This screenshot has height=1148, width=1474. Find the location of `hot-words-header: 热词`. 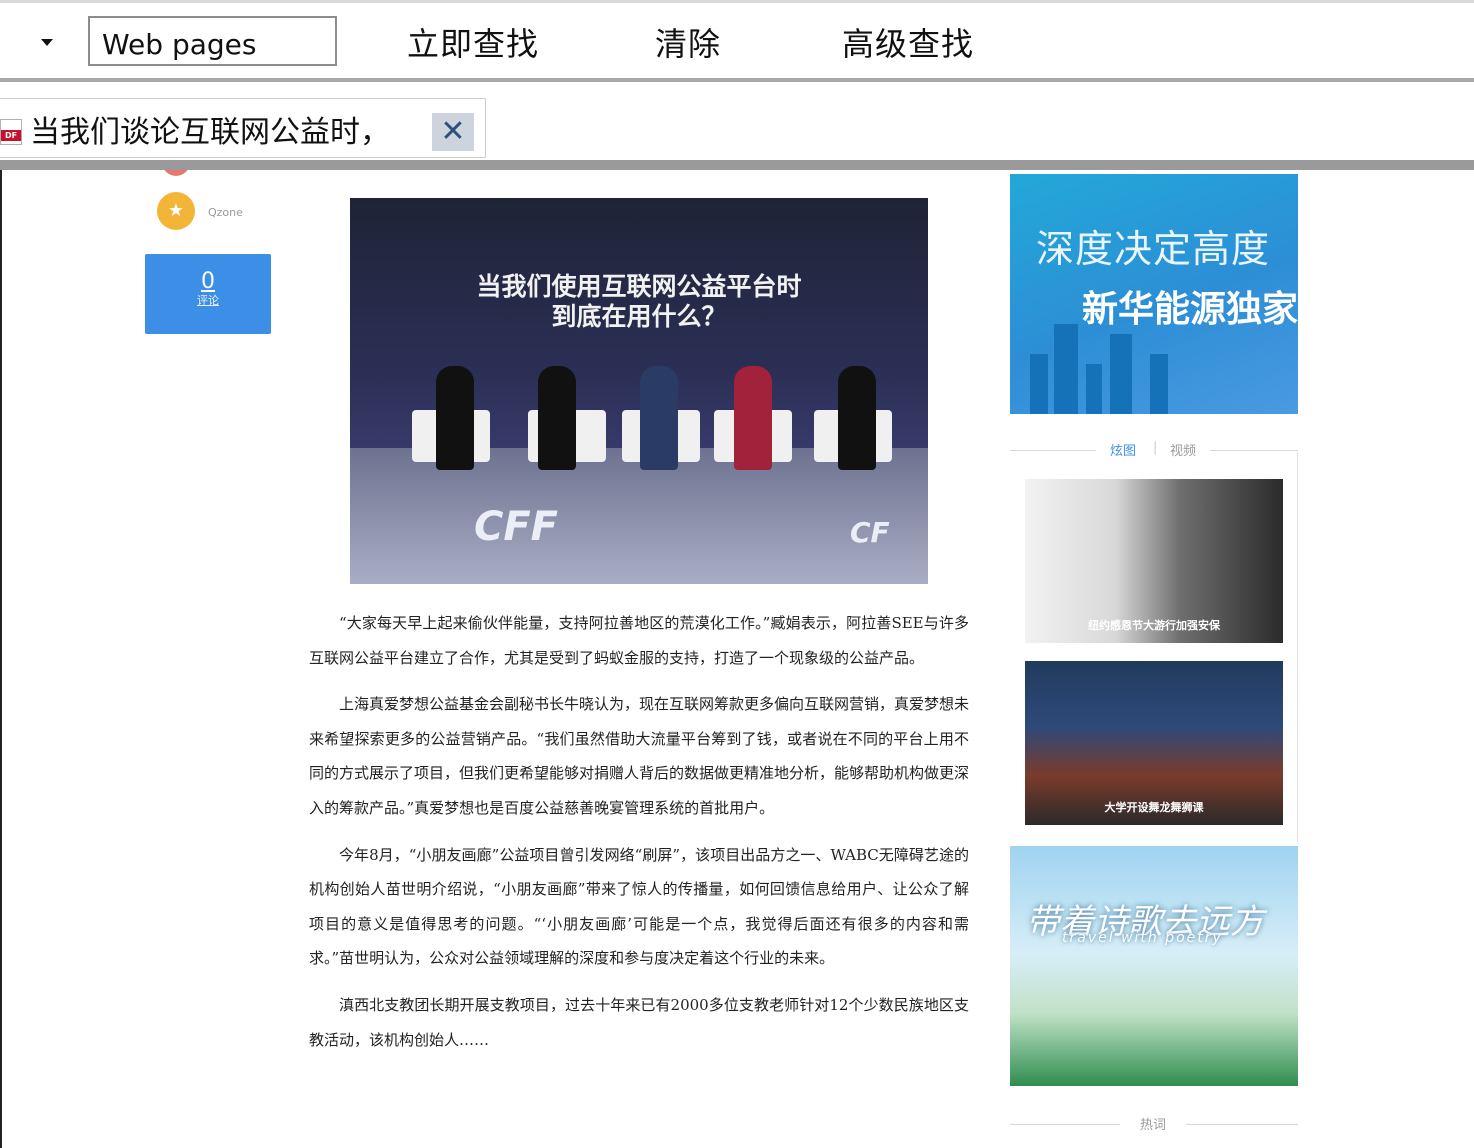

hot-words-header: 热词 is located at coordinates (1154, 1124).